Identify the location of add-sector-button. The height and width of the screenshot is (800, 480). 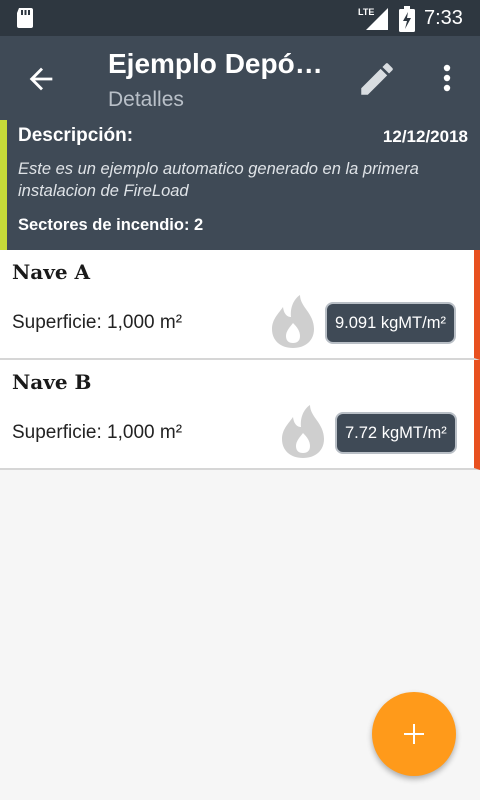
(414, 734).